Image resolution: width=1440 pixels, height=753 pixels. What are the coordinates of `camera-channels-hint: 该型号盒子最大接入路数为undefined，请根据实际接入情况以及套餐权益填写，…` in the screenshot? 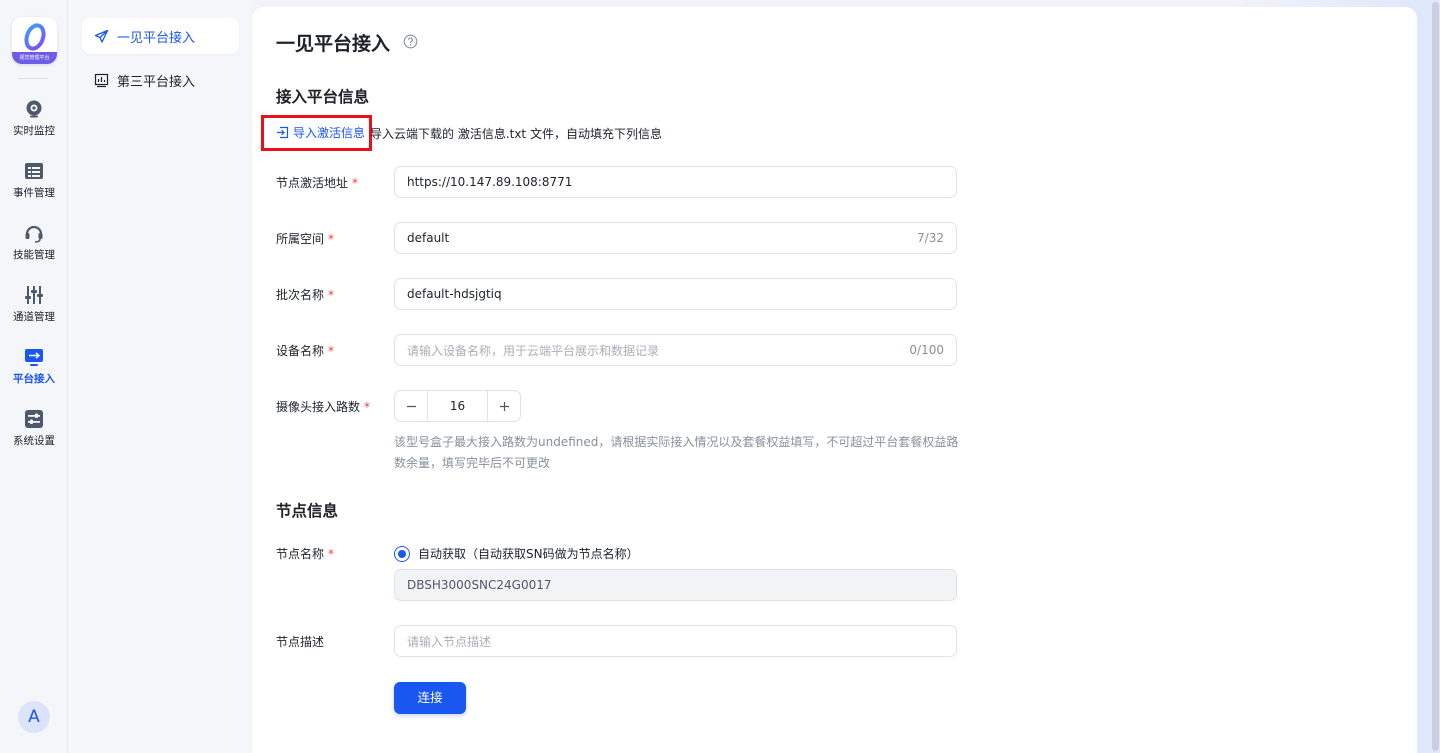 It's located at (676, 452).